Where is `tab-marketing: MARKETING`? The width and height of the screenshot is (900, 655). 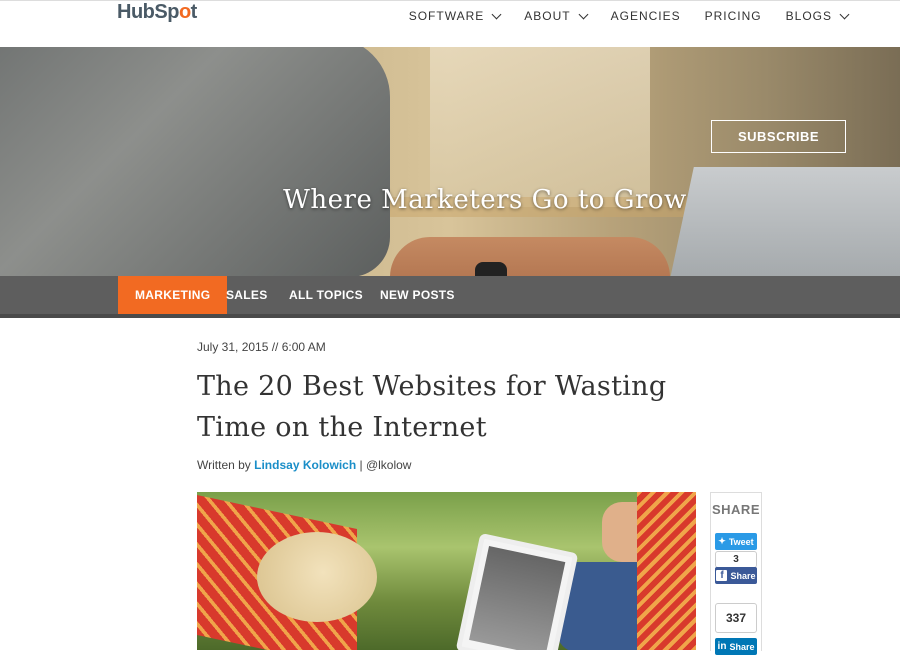 tab-marketing: MARKETING is located at coordinates (173, 295).